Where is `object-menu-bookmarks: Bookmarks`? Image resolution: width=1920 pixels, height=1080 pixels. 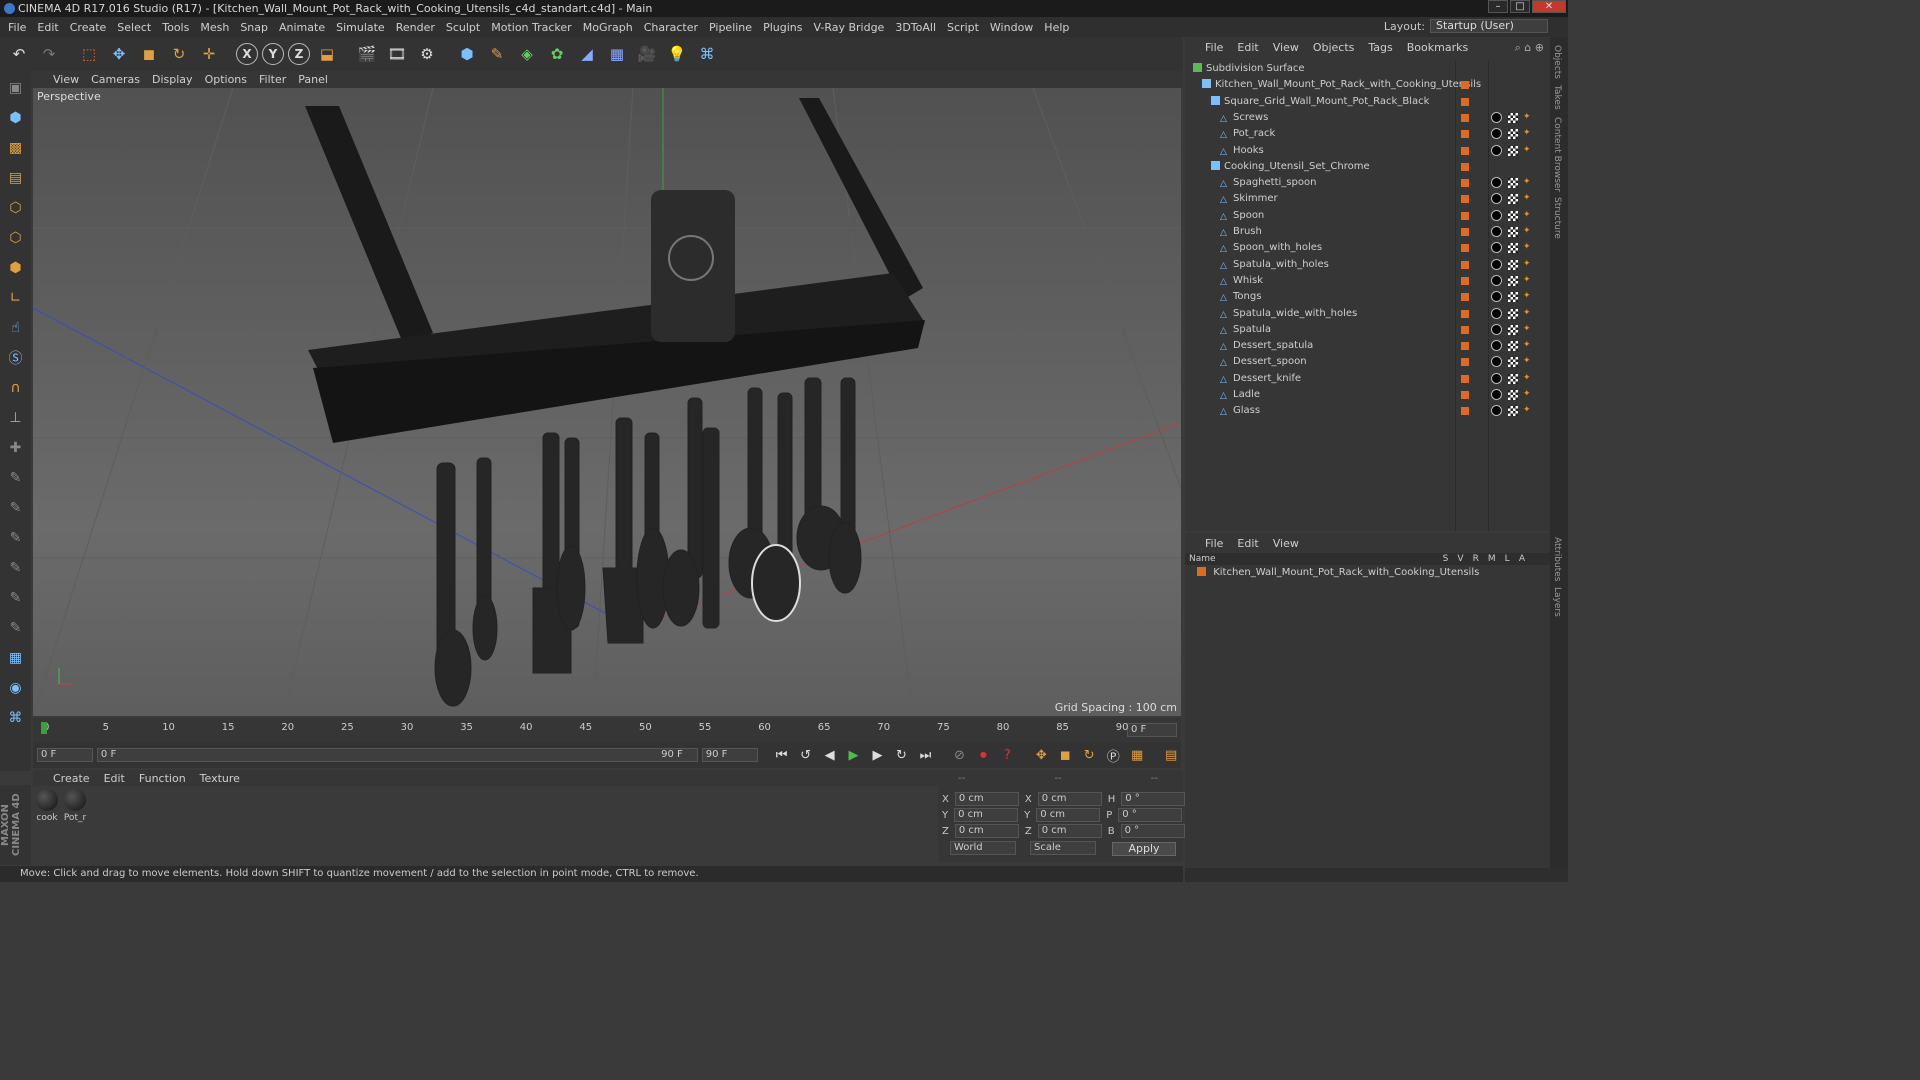 object-menu-bookmarks: Bookmarks is located at coordinates (1437, 49).